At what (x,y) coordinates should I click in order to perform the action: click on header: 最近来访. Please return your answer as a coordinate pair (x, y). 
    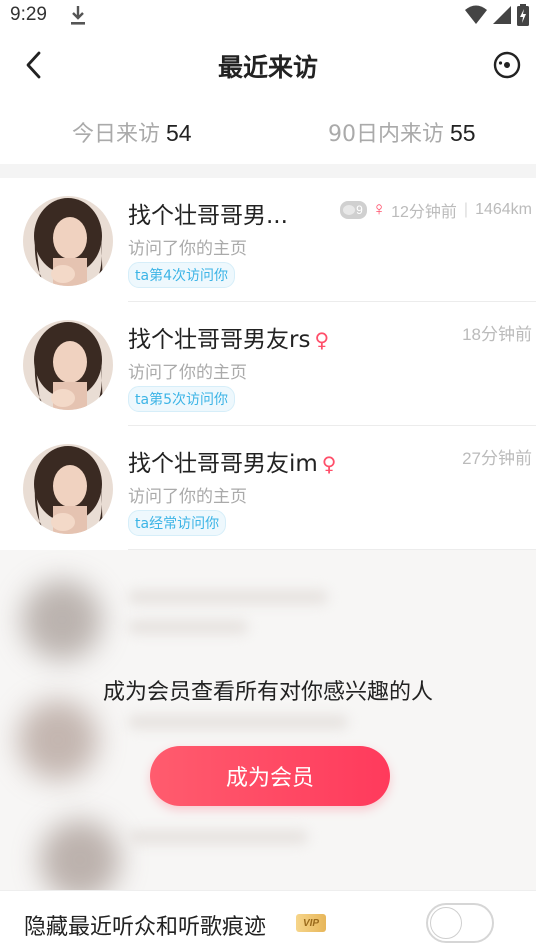
    Looking at the image, I should click on (268, 65).